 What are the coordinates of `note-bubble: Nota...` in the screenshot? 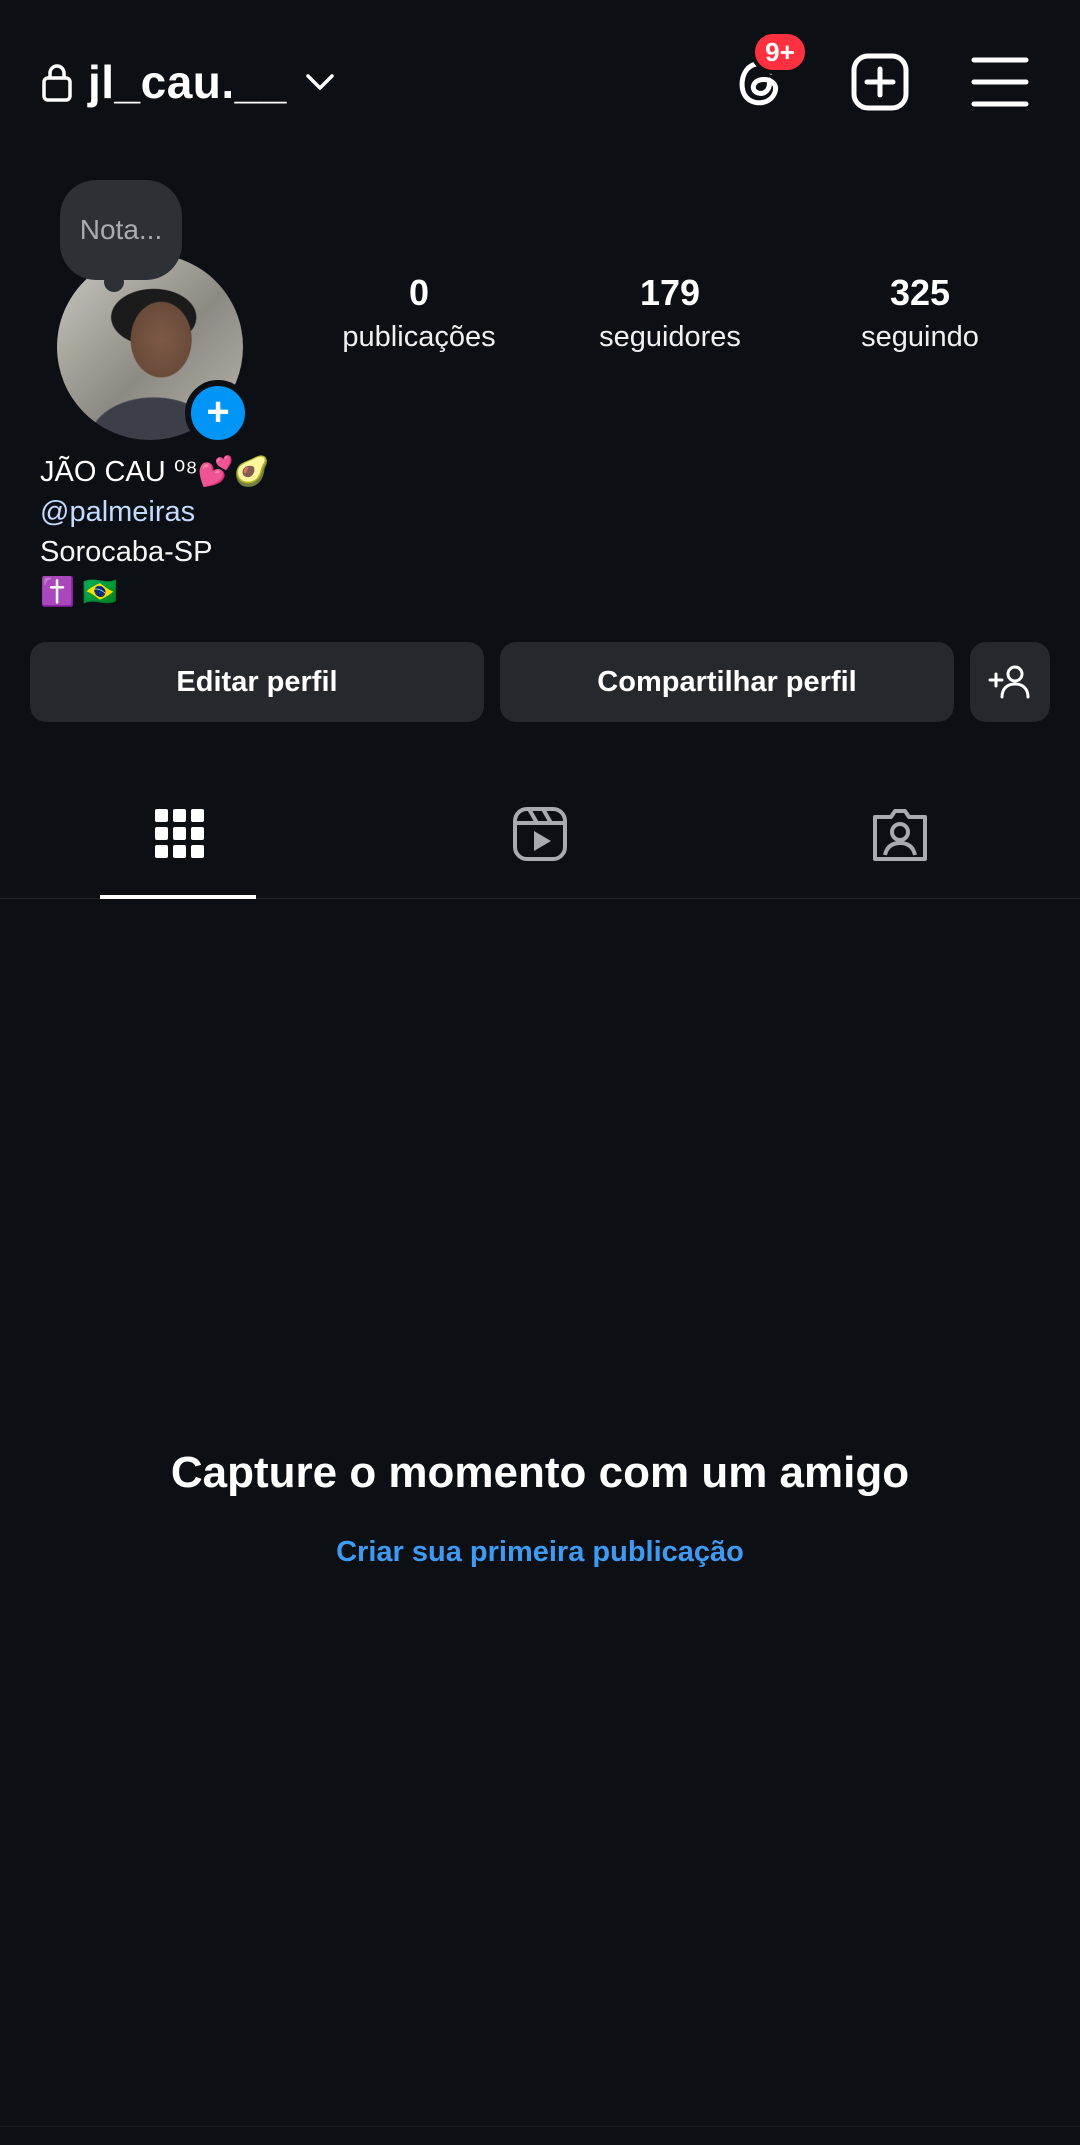 It's located at (121, 236).